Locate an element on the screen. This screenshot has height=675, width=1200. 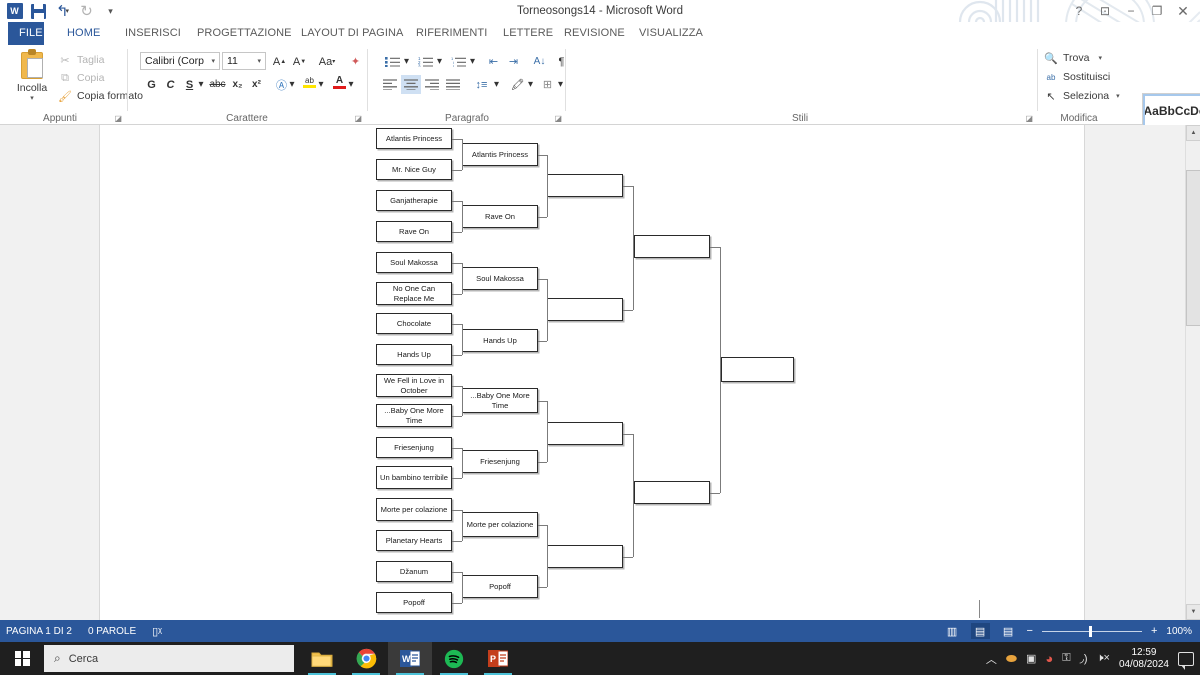
collapse-ribbon-button: ⌃ is located at coordinates (1188, 116).